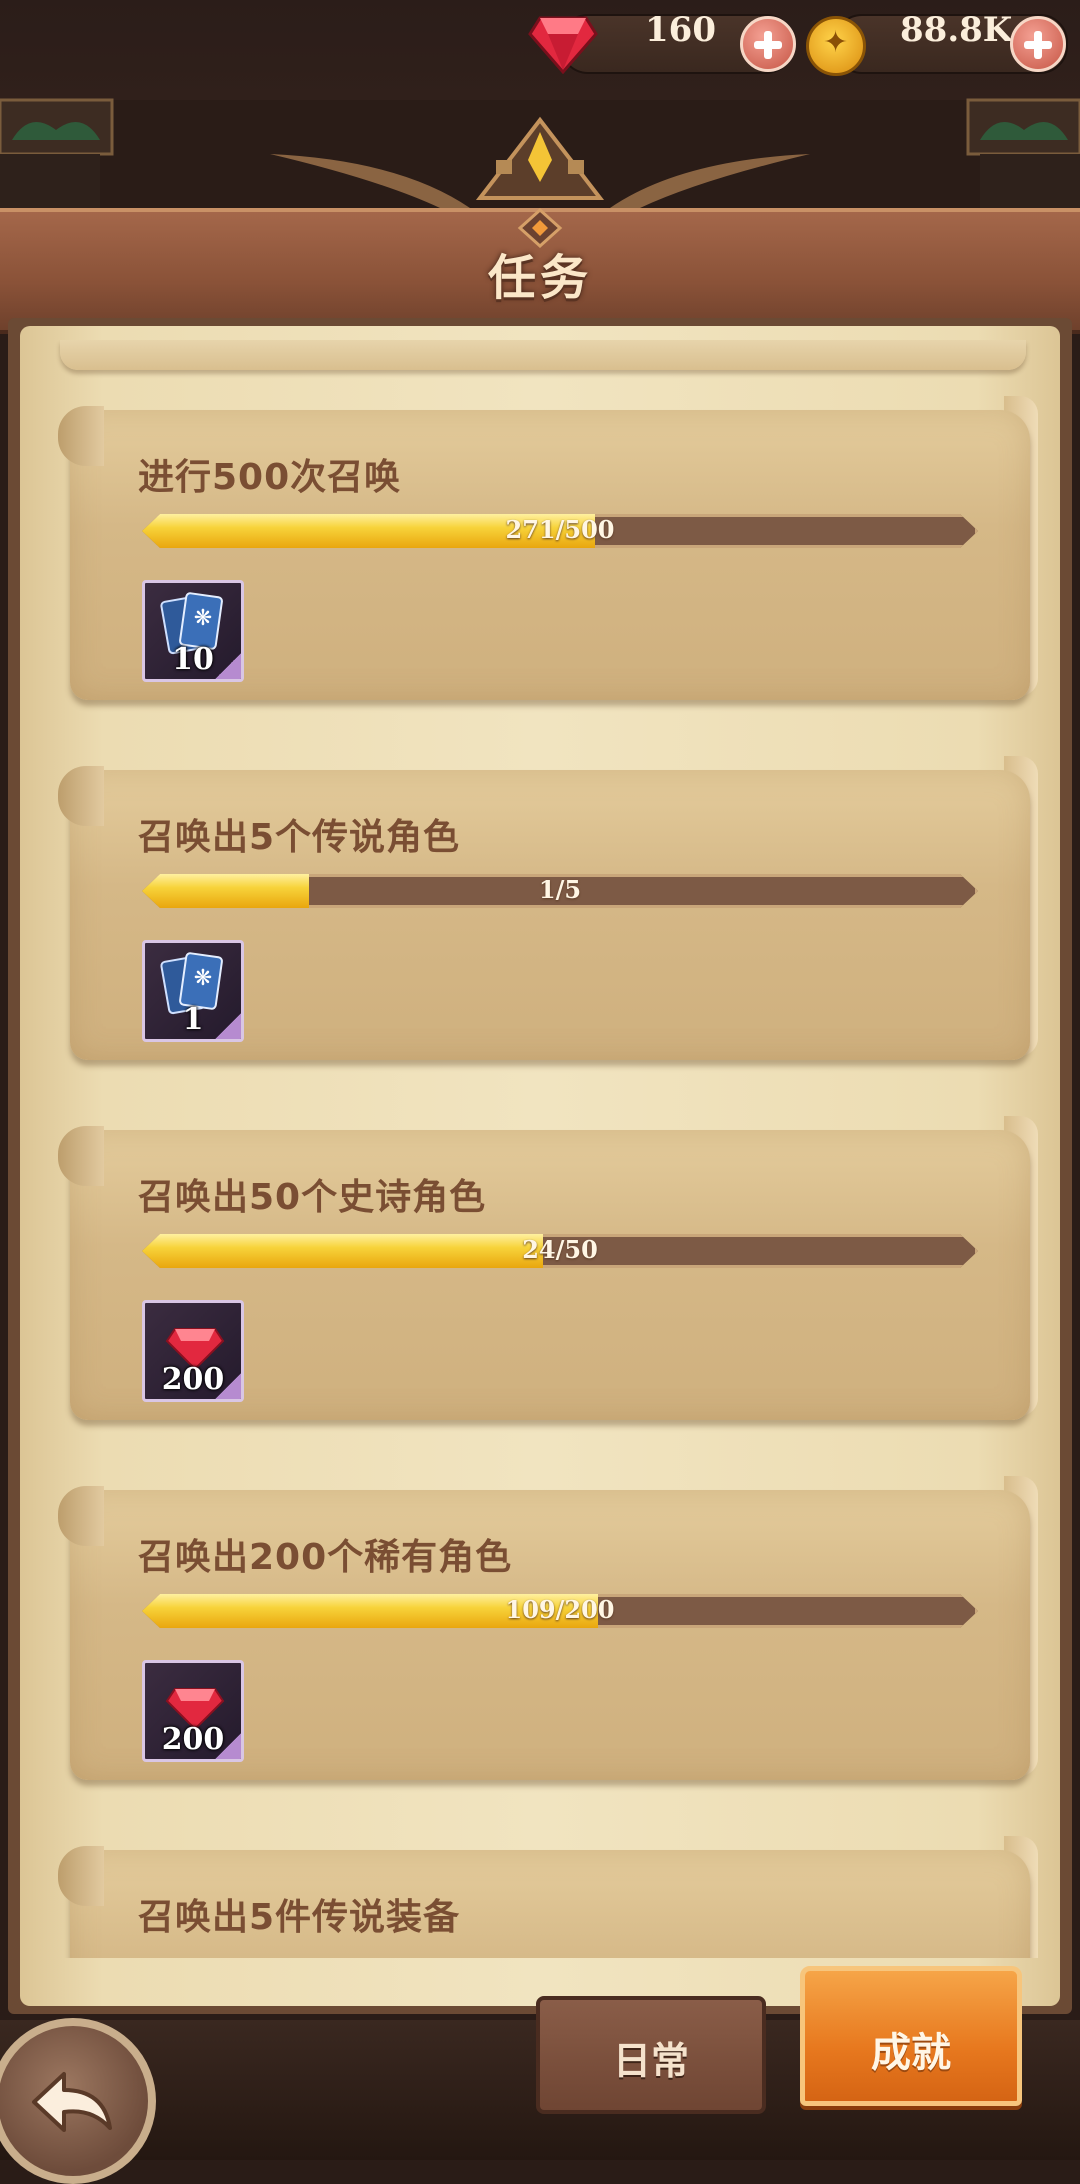 This screenshot has height=2184, width=1080. What do you see at coordinates (299, 837) in the screenshot?
I see `quest-title: 召唤出5个传说角色` at bounding box center [299, 837].